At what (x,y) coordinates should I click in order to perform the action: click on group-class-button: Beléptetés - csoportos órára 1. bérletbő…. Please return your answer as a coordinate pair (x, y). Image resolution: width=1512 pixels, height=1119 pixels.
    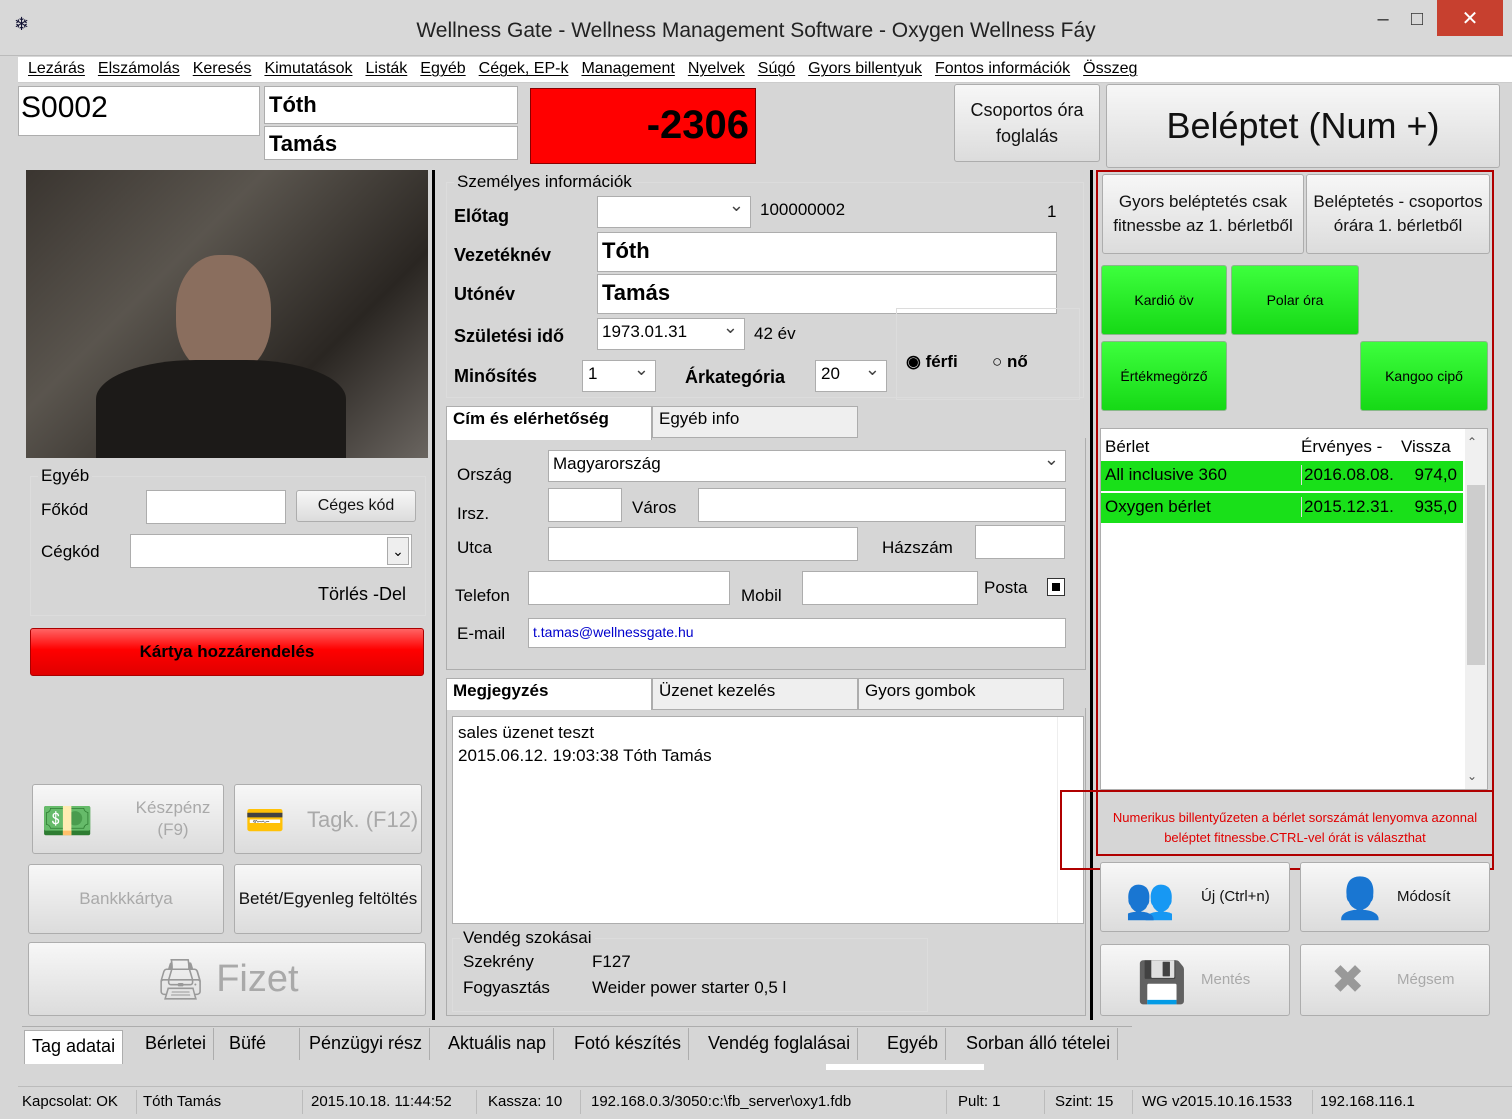
    Looking at the image, I should click on (1398, 214).